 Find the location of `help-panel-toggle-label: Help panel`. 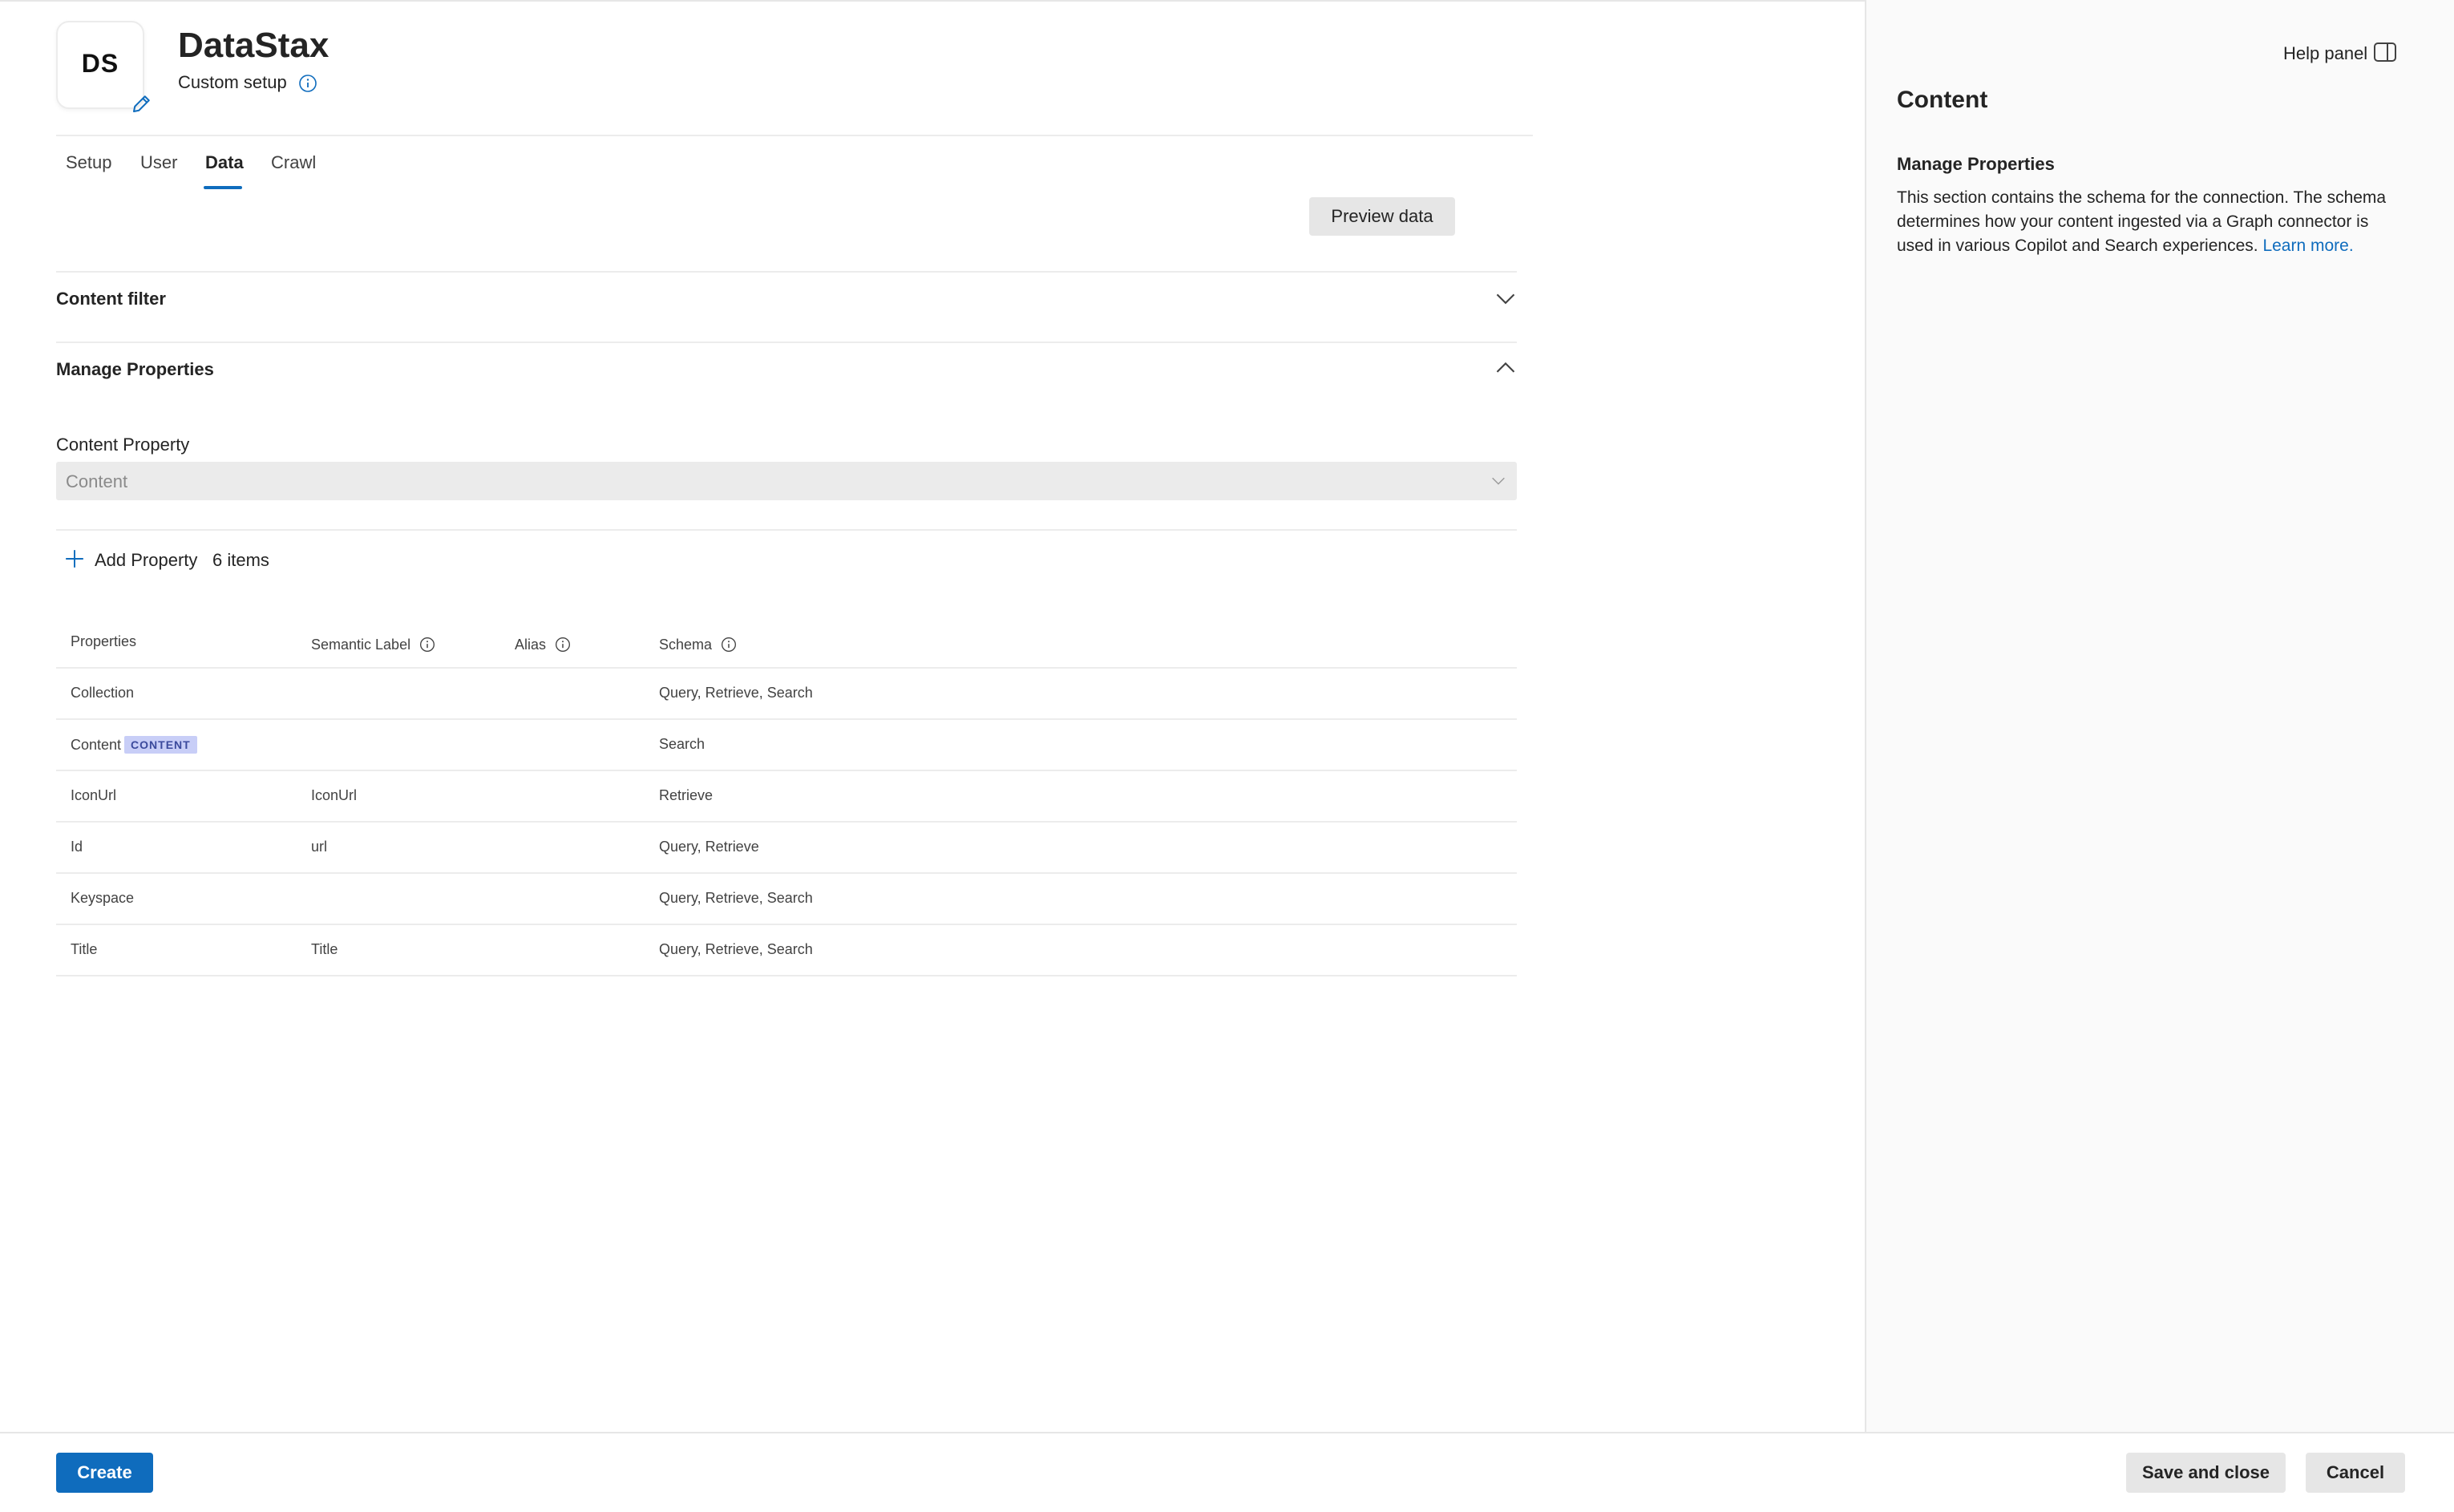

help-panel-toggle-label: Help panel is located at coordinates (2325, 53).